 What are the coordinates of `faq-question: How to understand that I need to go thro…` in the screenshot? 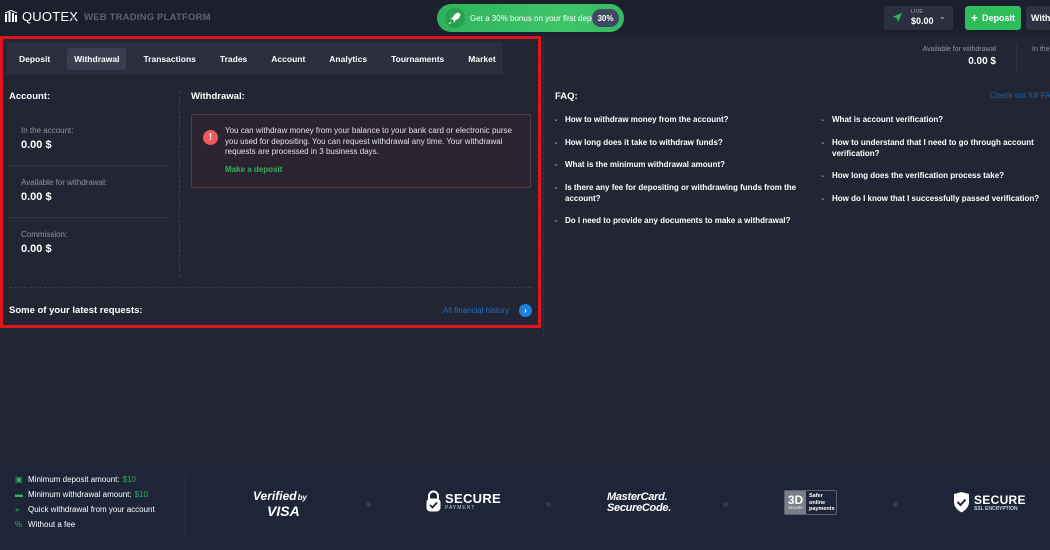 It's located at (933, 148).